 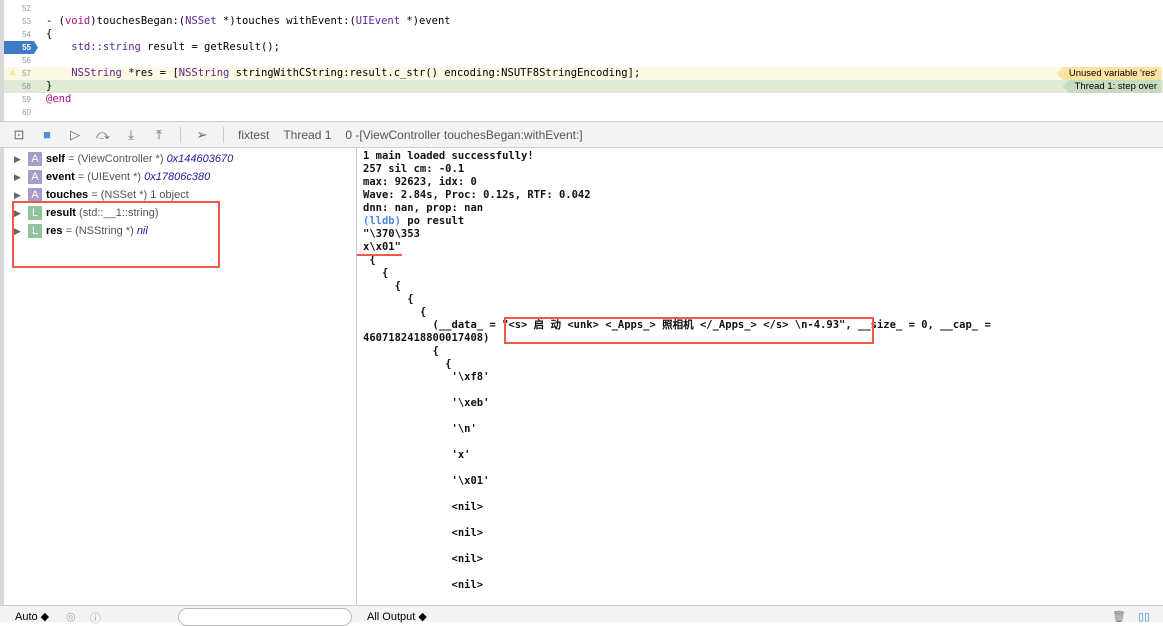 I want to click on code-text: @end, so click(x=59, y=99).